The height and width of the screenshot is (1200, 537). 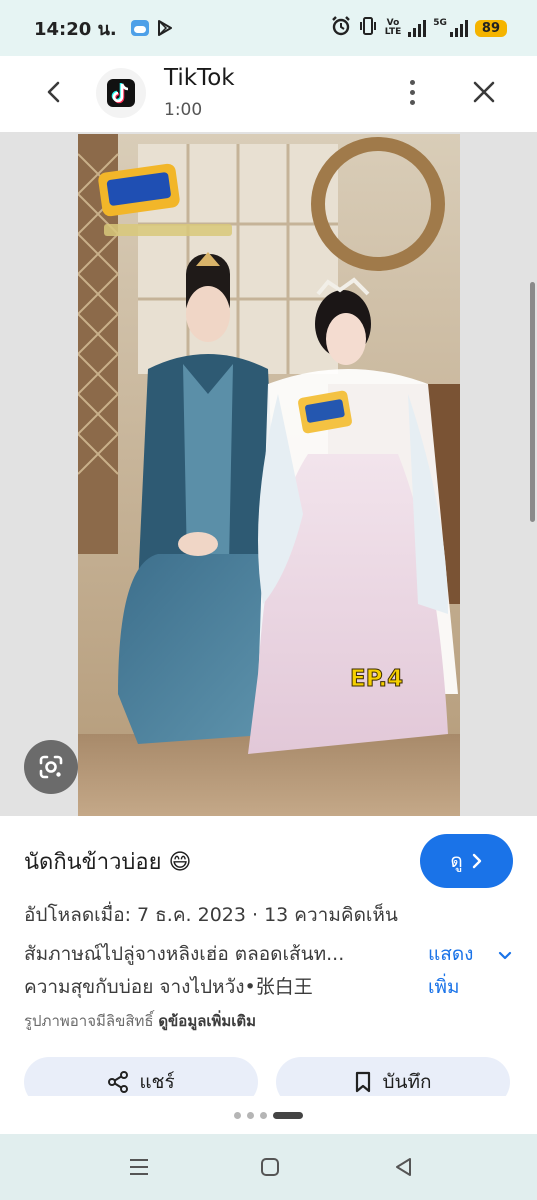 What do you see at coordinates (268, 94) in the screenshot?
I see `app-header: TikTok 1:00` at bounding box center [268, 94].